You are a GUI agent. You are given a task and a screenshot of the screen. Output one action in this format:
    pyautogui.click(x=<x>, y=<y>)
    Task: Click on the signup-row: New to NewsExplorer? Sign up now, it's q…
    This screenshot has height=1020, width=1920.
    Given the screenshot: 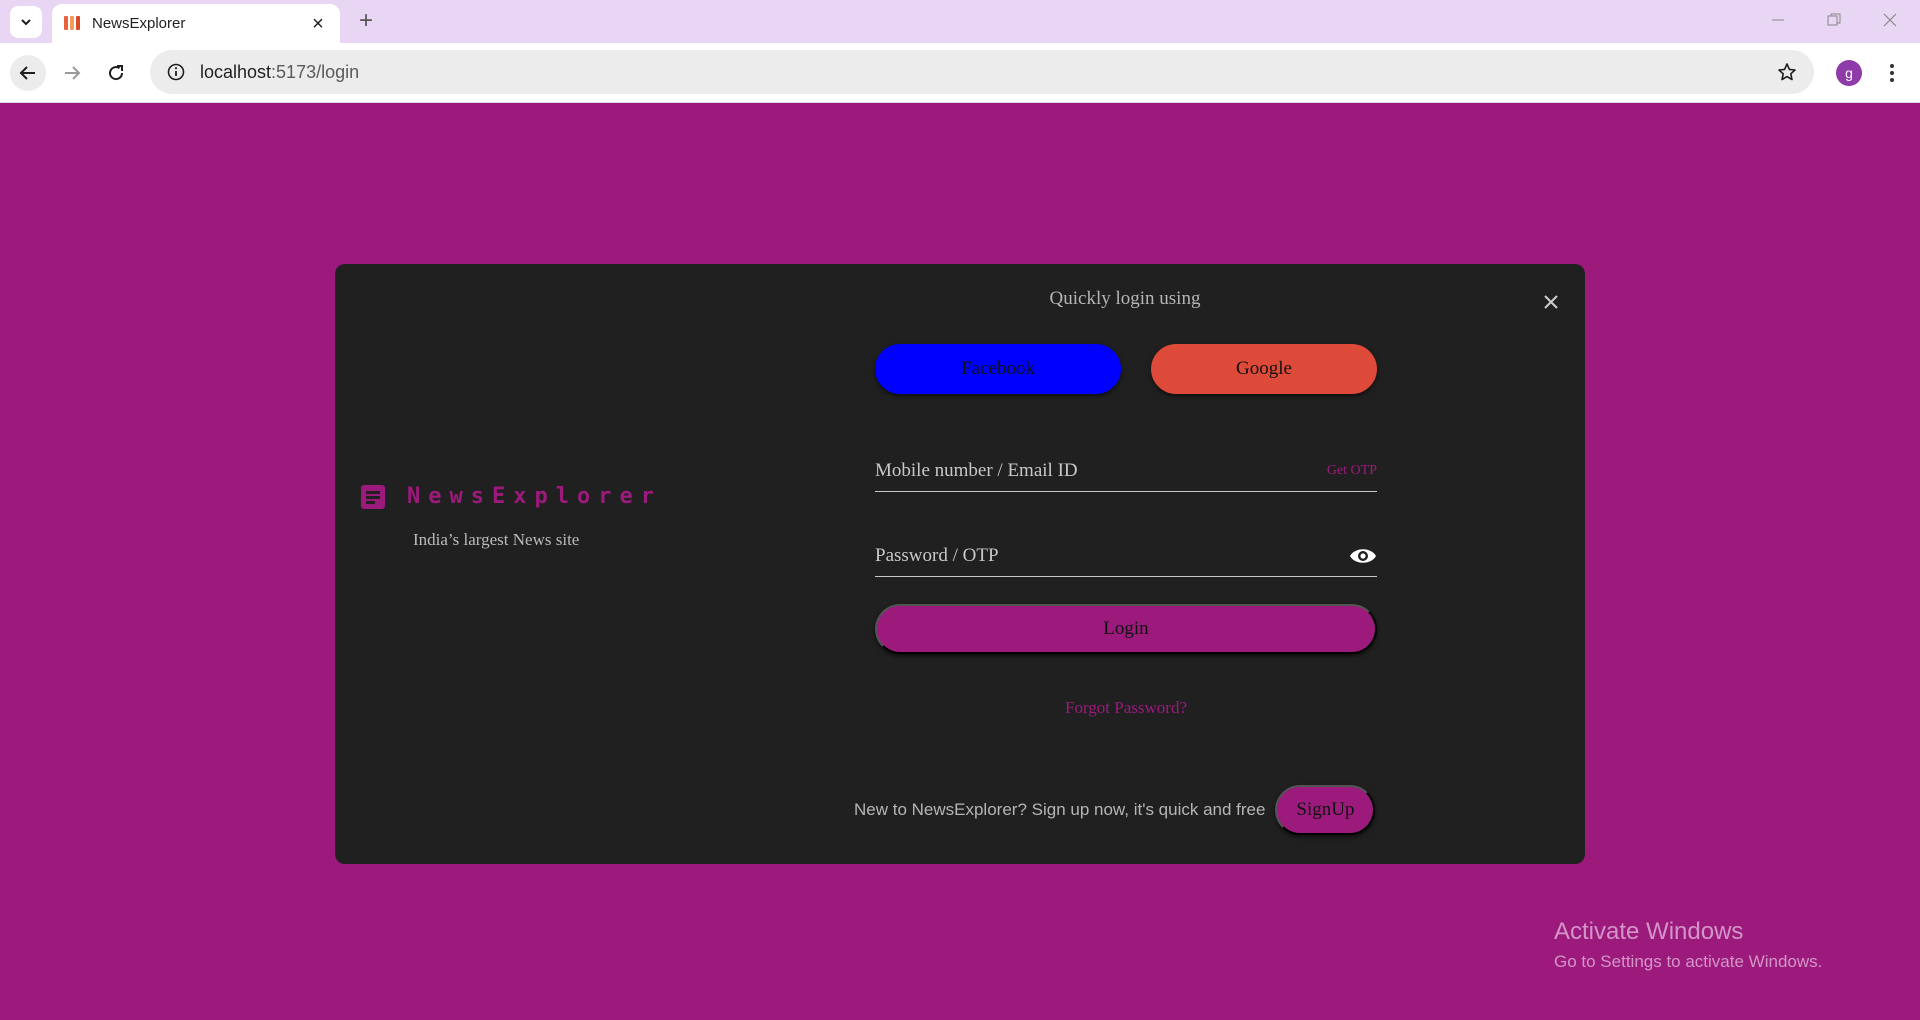 What is the action you would take?
    pyautogui.click(x=1115, y=810)
    